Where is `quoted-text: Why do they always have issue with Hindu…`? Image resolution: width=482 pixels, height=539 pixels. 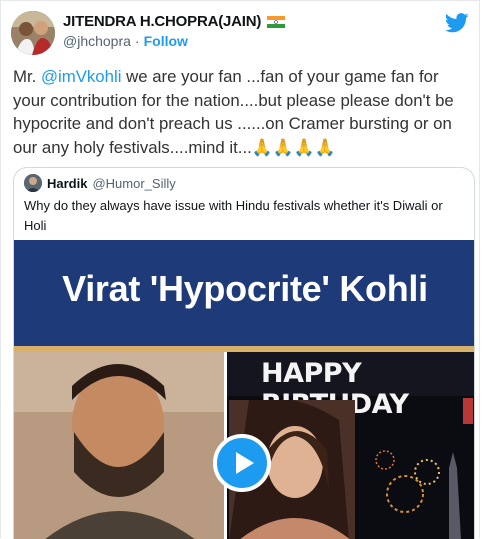
quoted-text: Why do they always have issue with Hindu… is located at coordinates (233, 215).